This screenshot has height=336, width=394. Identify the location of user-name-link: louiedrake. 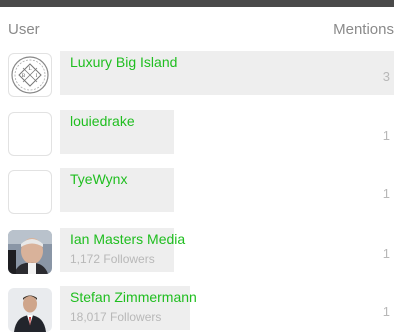
(102, 121).